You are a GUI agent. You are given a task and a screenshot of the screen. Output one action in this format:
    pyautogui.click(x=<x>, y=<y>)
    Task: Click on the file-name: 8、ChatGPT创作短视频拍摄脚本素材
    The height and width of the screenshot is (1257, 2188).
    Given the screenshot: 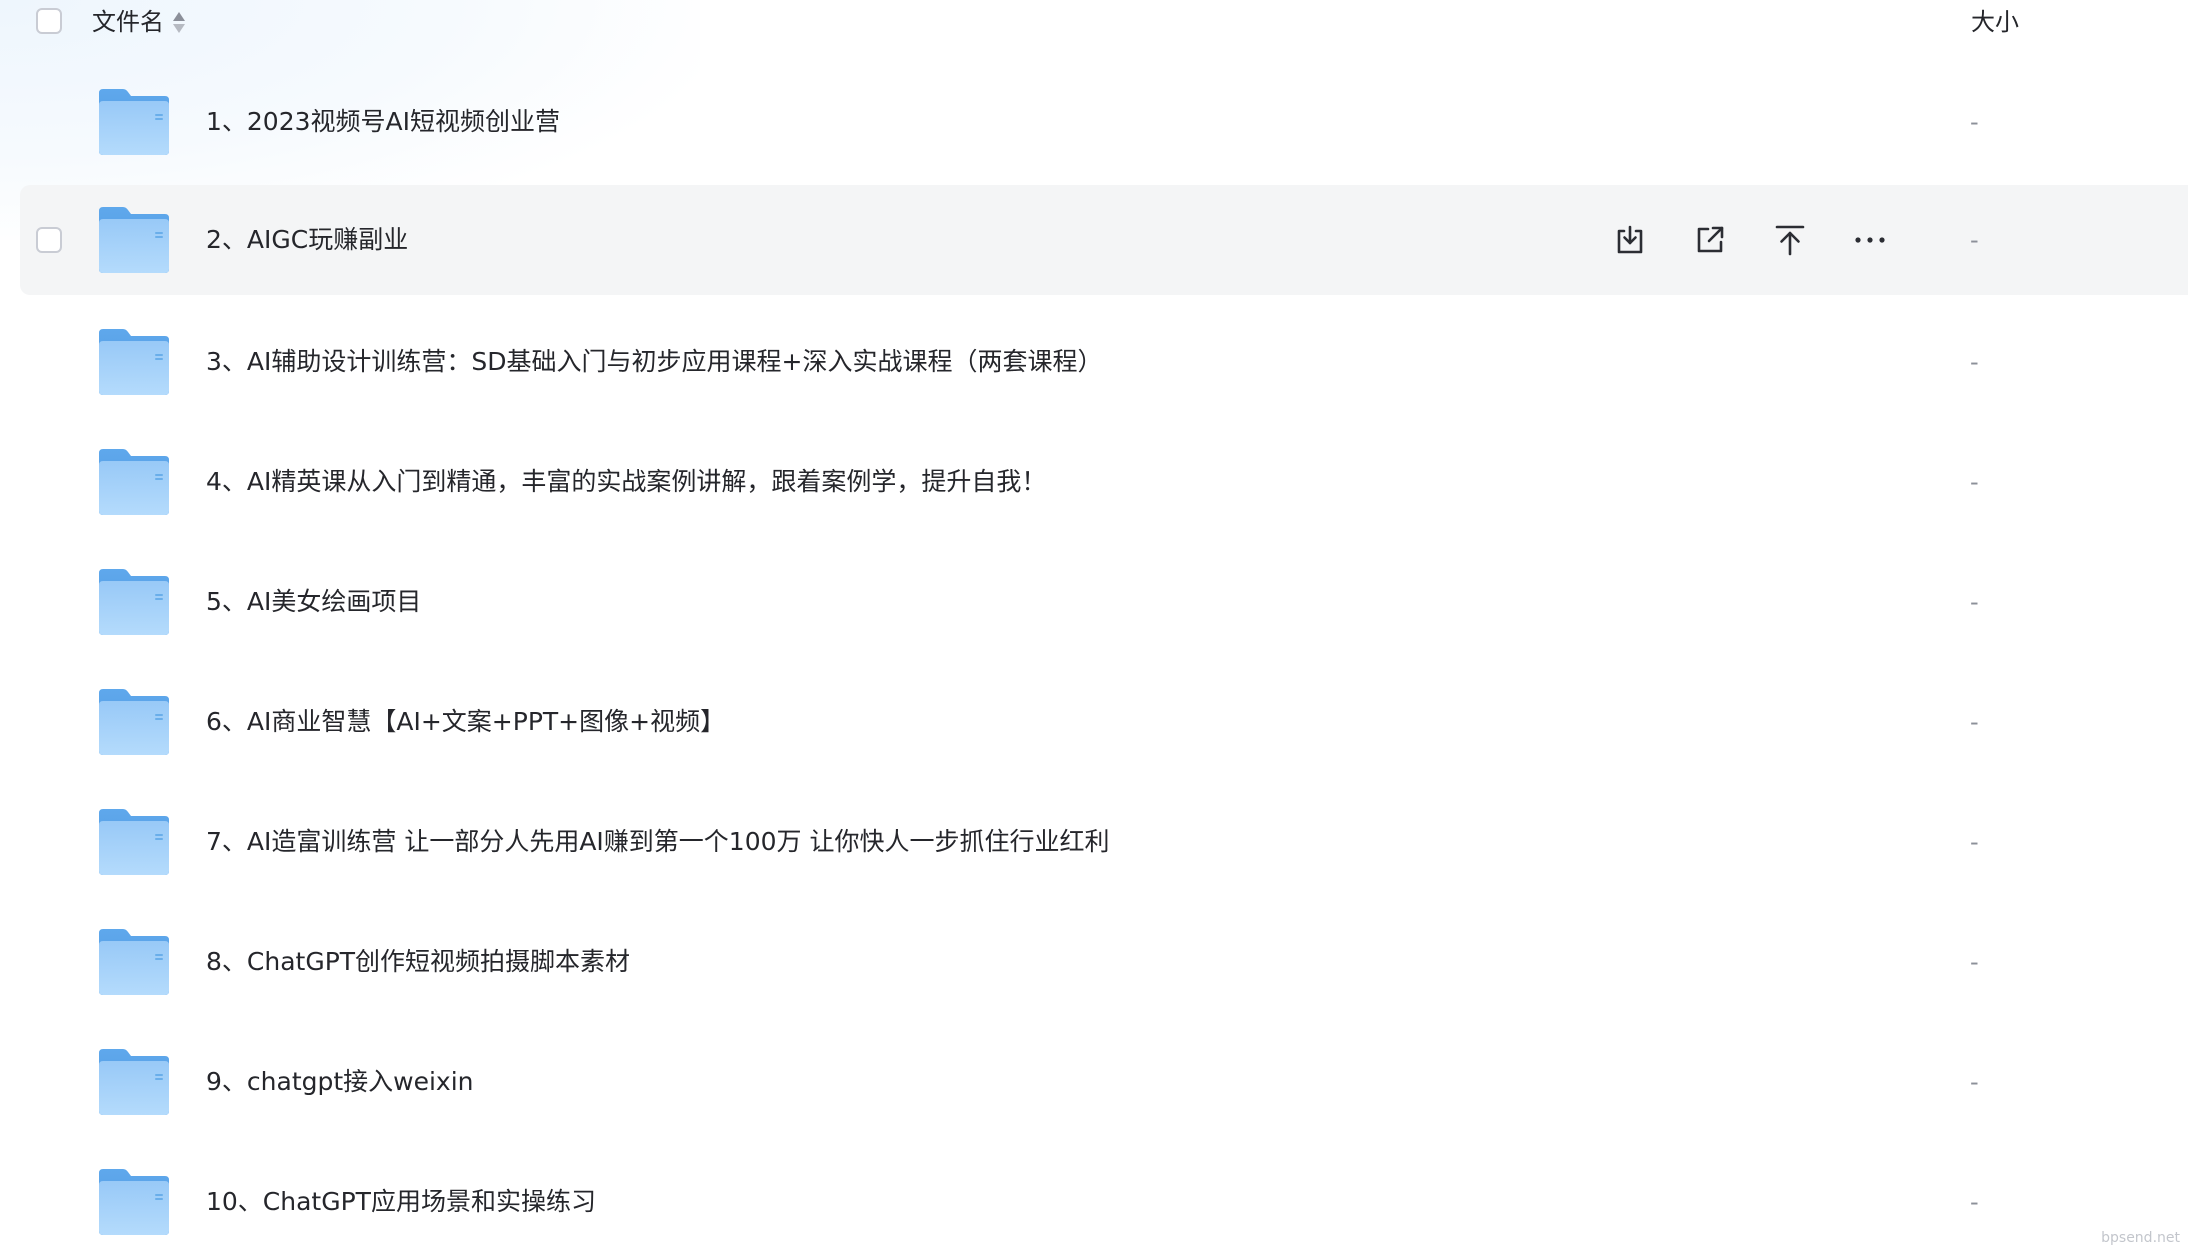 What is the action you would take?
    pyautogui.click(x=418, y=962)
    